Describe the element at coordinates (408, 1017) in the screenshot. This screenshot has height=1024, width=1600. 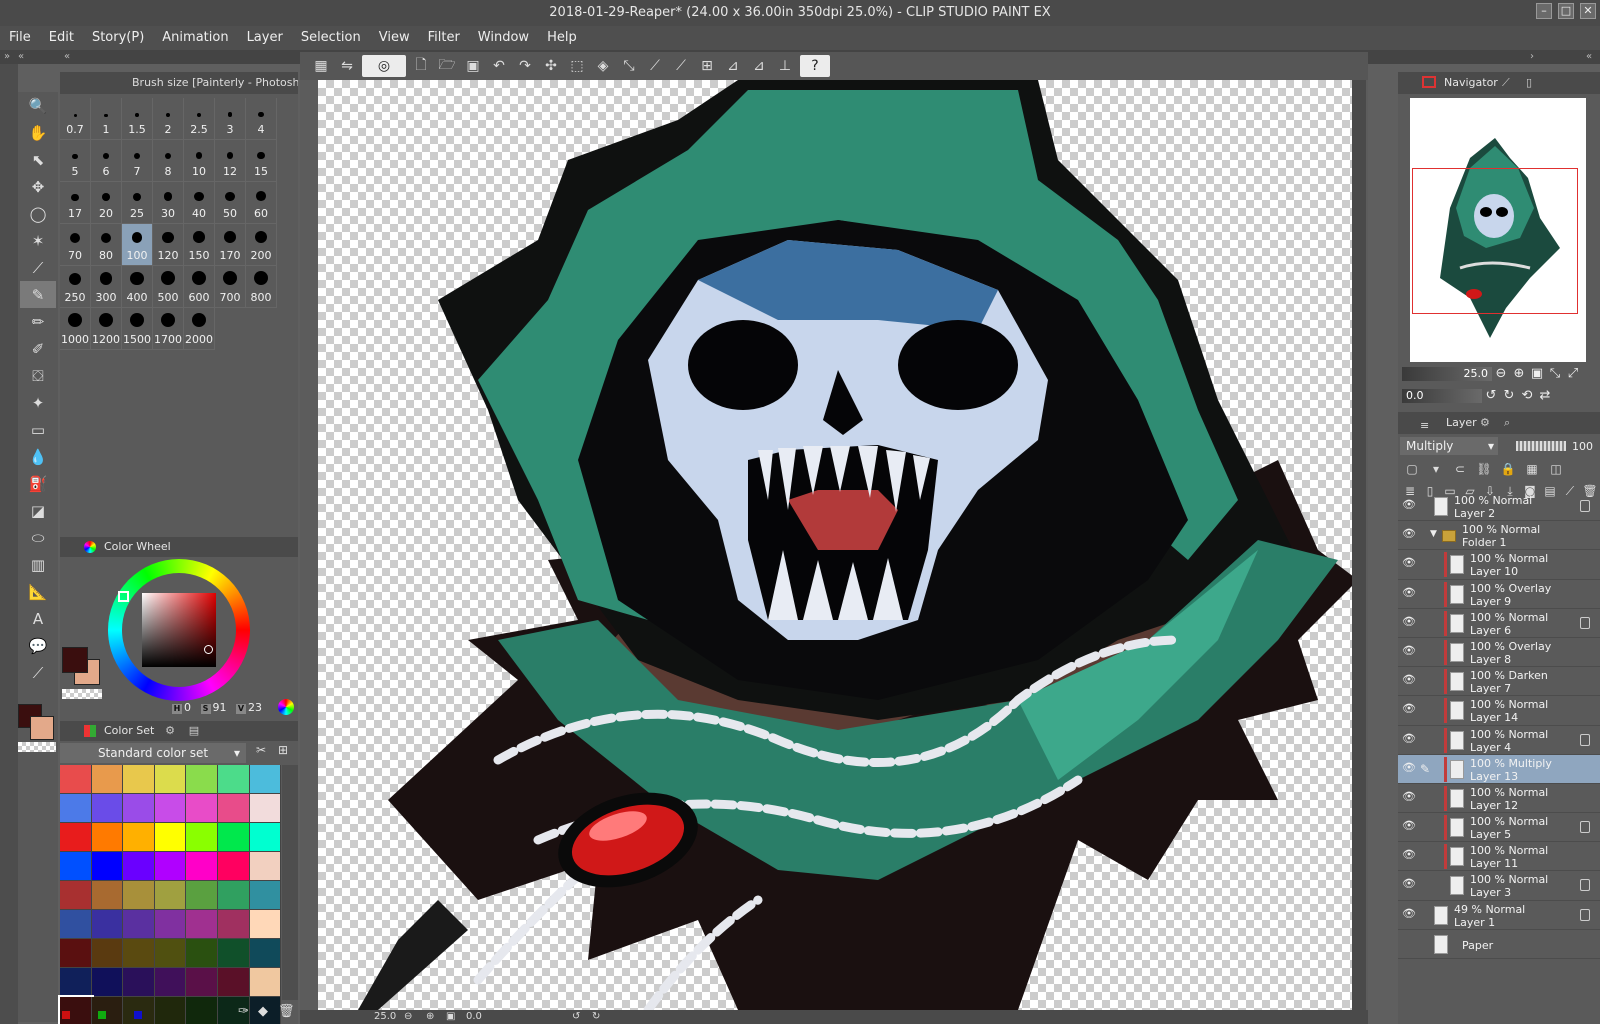
I see `status-zoom-out-icon: ⊖` at that location.